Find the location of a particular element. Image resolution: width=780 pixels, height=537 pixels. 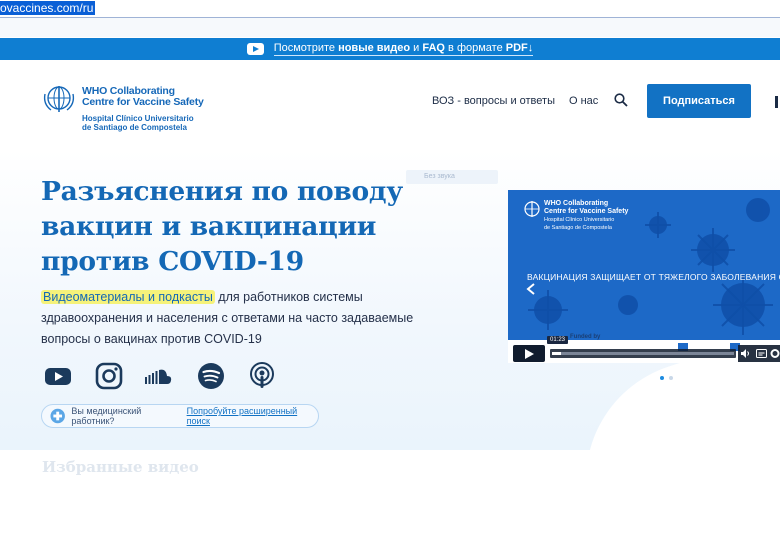

pill-question: Вы медицинский работник? is located at coordinates (106, 416).